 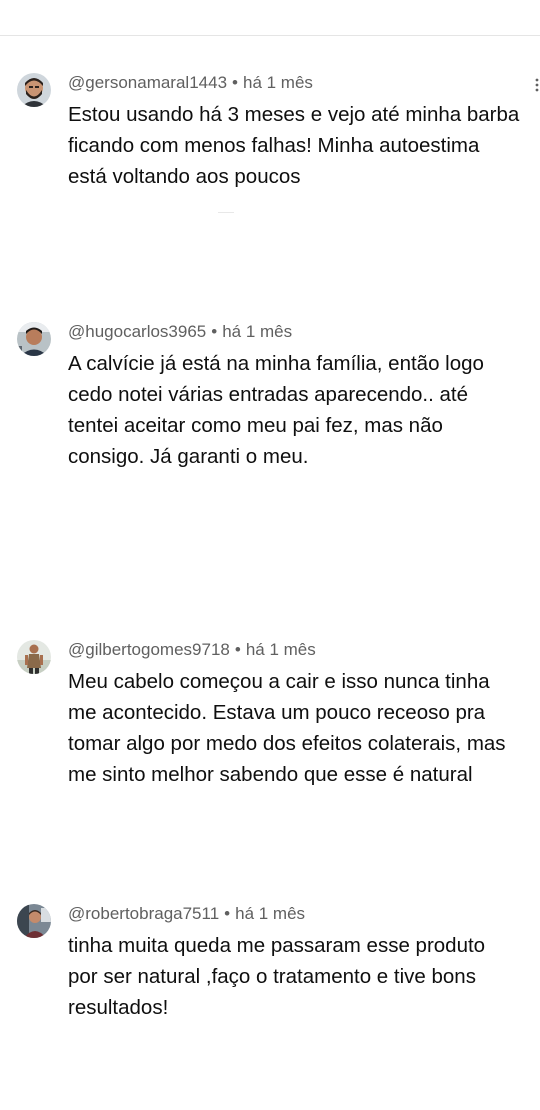 I want to click on faint-mark, so click(x=226, y=212).